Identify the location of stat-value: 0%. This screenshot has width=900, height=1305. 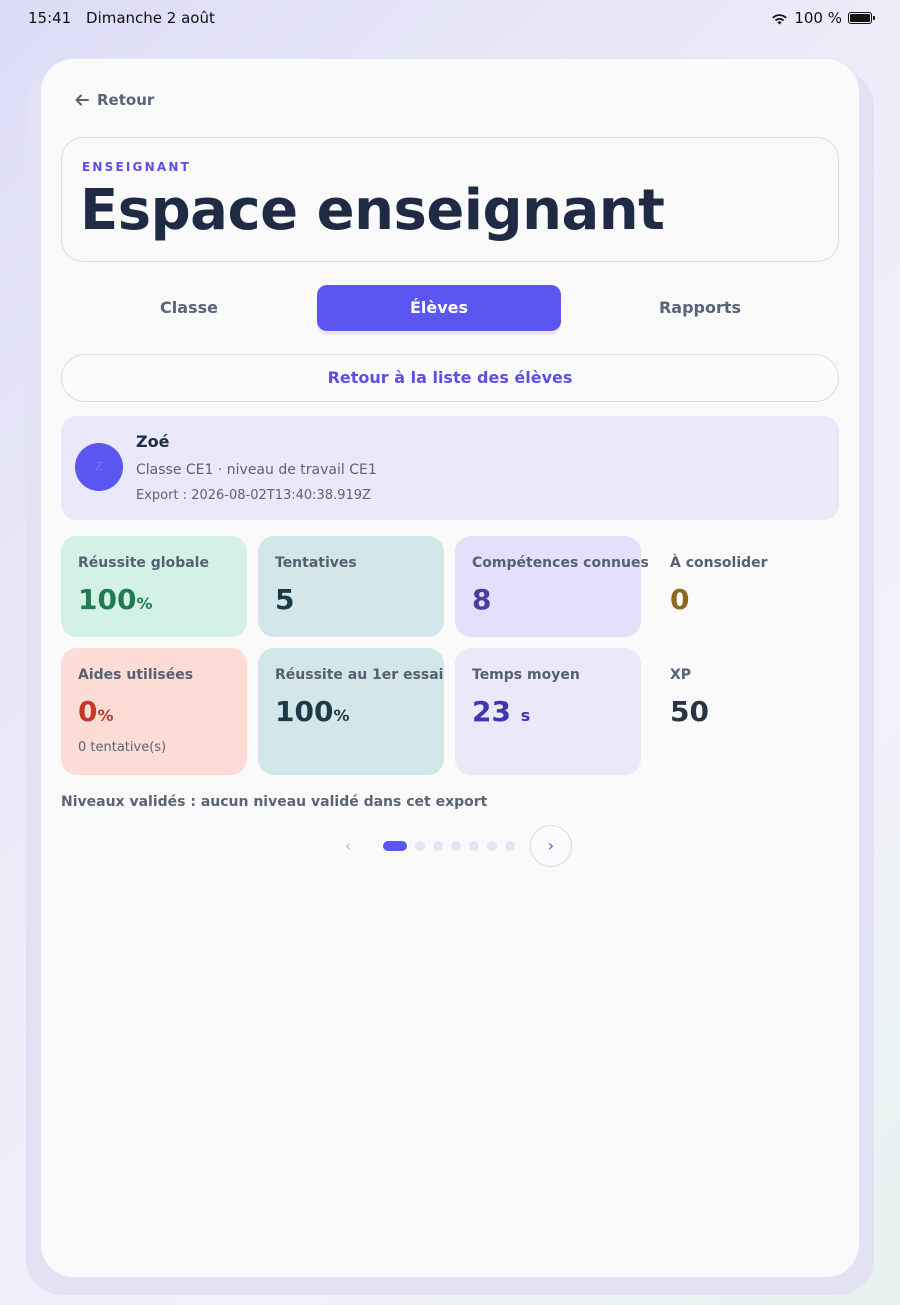
(96, 711).